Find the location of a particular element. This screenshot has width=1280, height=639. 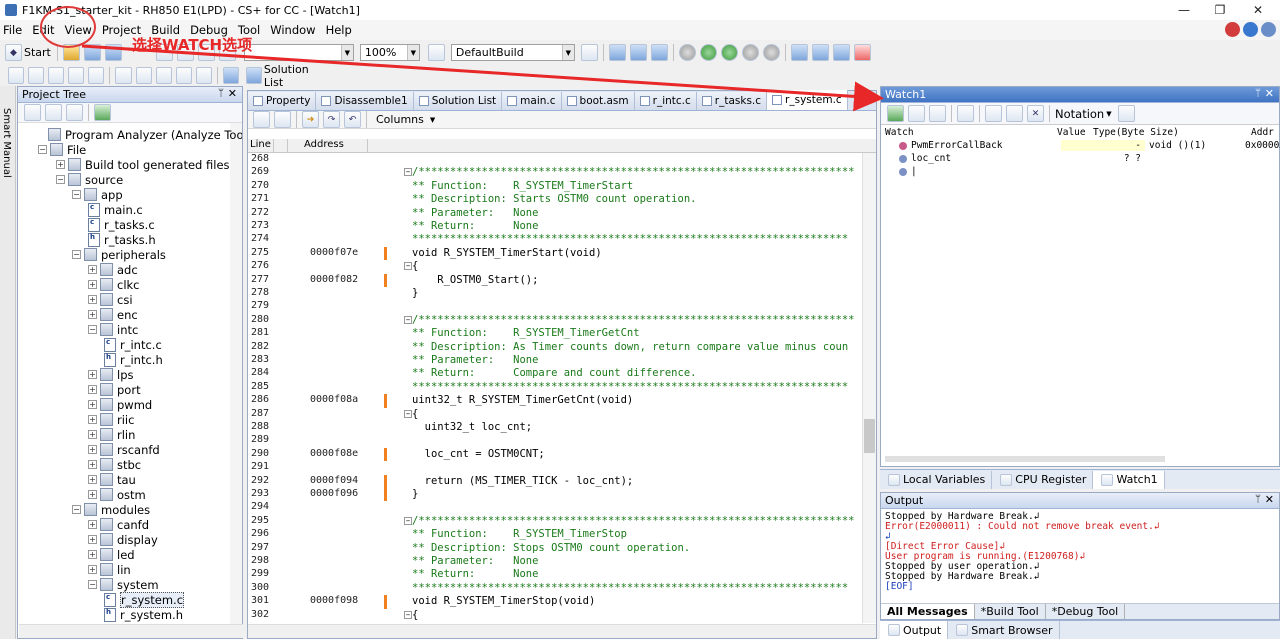

tab-cpu-register: CPU Register is located at coordinates (1043, 479).